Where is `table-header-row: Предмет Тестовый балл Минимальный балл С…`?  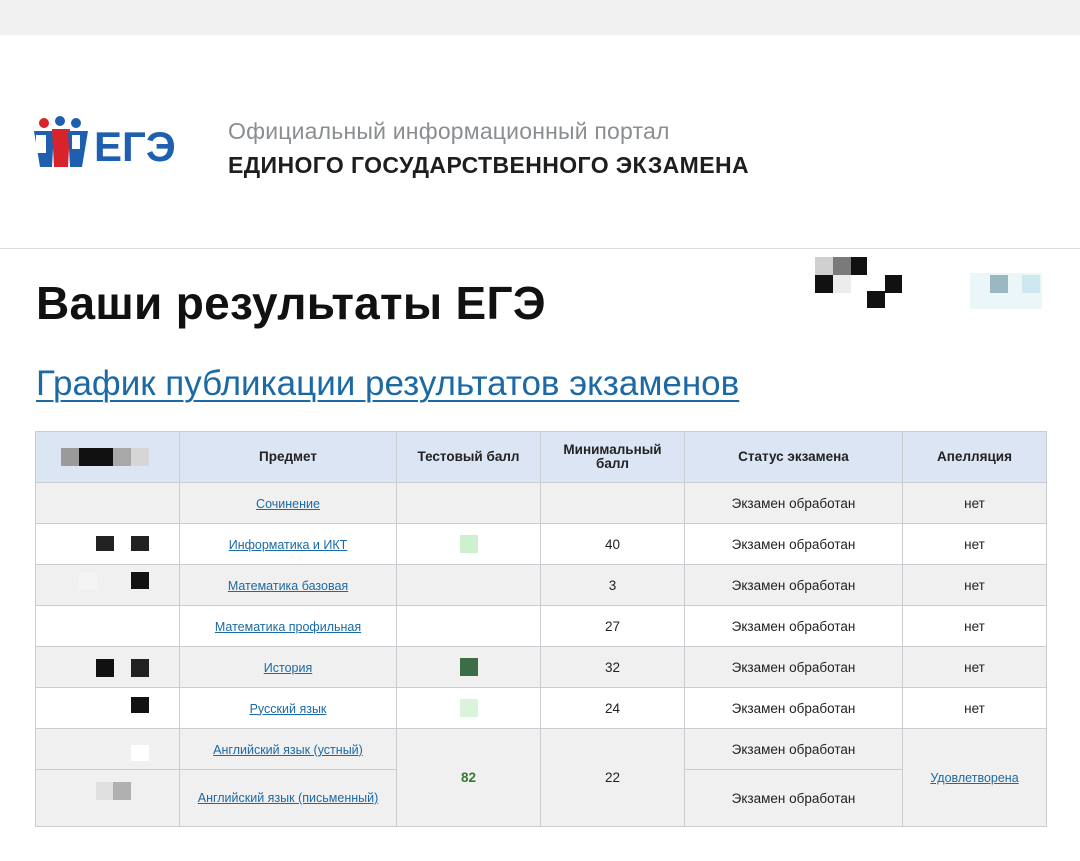
table-header-row: Предмет Тестовый балл Минимальный балл С… is located at coordinates (541, 457).